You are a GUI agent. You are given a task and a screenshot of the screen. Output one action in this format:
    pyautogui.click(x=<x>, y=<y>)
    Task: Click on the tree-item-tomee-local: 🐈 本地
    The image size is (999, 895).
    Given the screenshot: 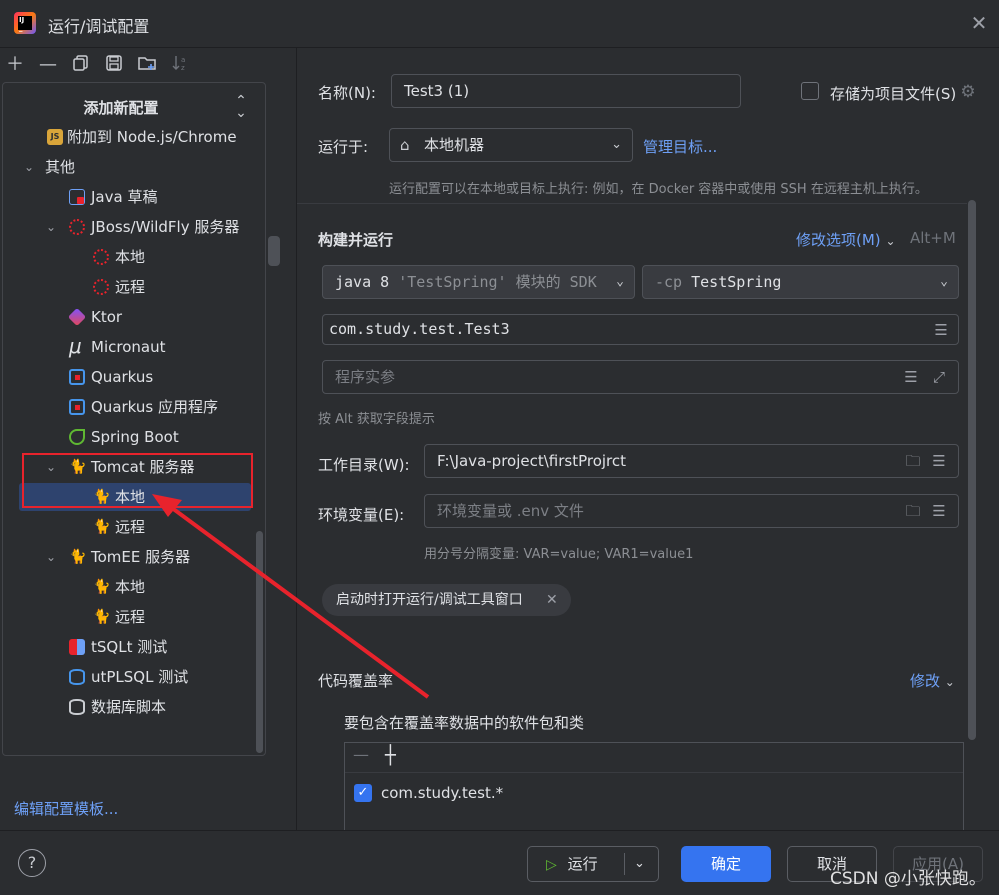 What is the action you would take?
    pyautogui.click(x=134, y=587)
    